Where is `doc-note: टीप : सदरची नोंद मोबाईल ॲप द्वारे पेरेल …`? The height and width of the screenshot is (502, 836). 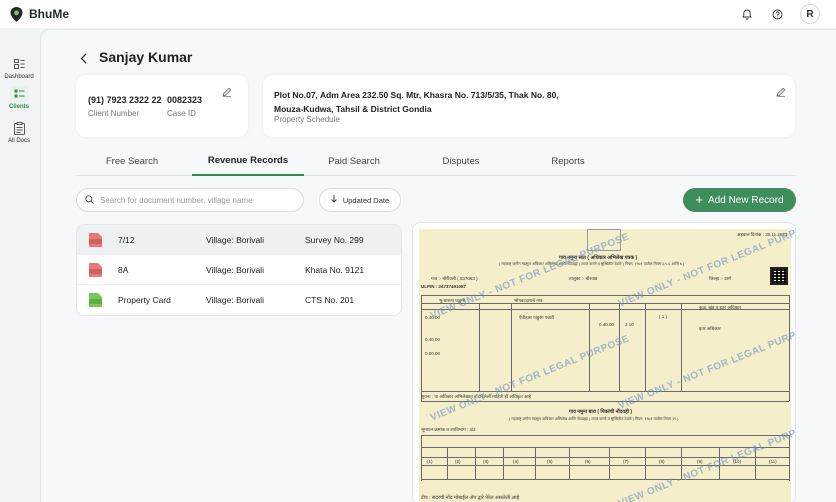 doc-note: टीप : सदरची नोंद मोबाईल ॲप द्वारे पेरेल … is located at coordinates (470, 498).